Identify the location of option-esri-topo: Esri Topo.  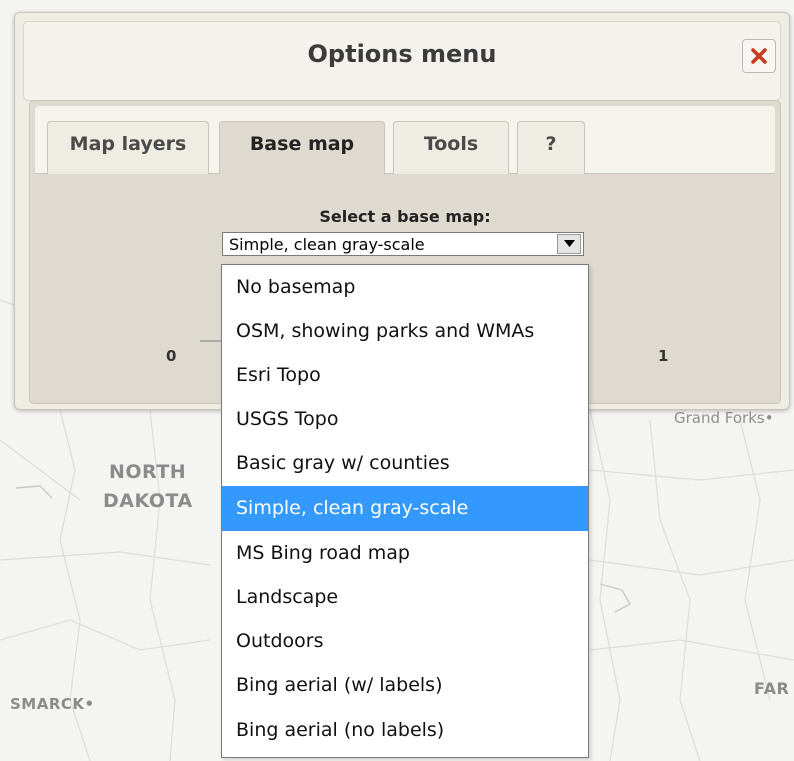
(405, 375).